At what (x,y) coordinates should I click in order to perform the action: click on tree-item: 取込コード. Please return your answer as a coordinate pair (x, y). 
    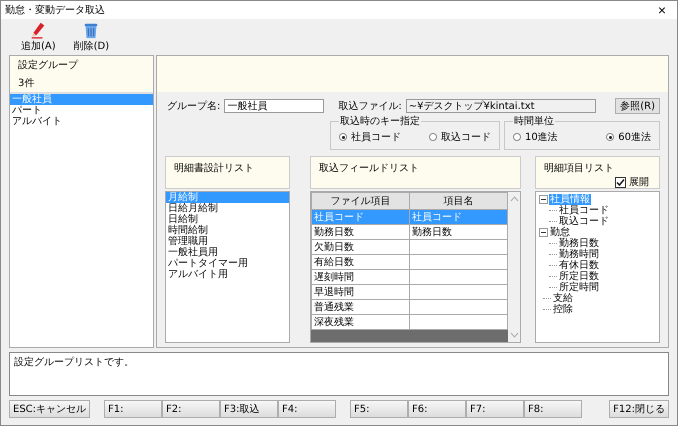
    Looking at the image, I should click on (584, 221).